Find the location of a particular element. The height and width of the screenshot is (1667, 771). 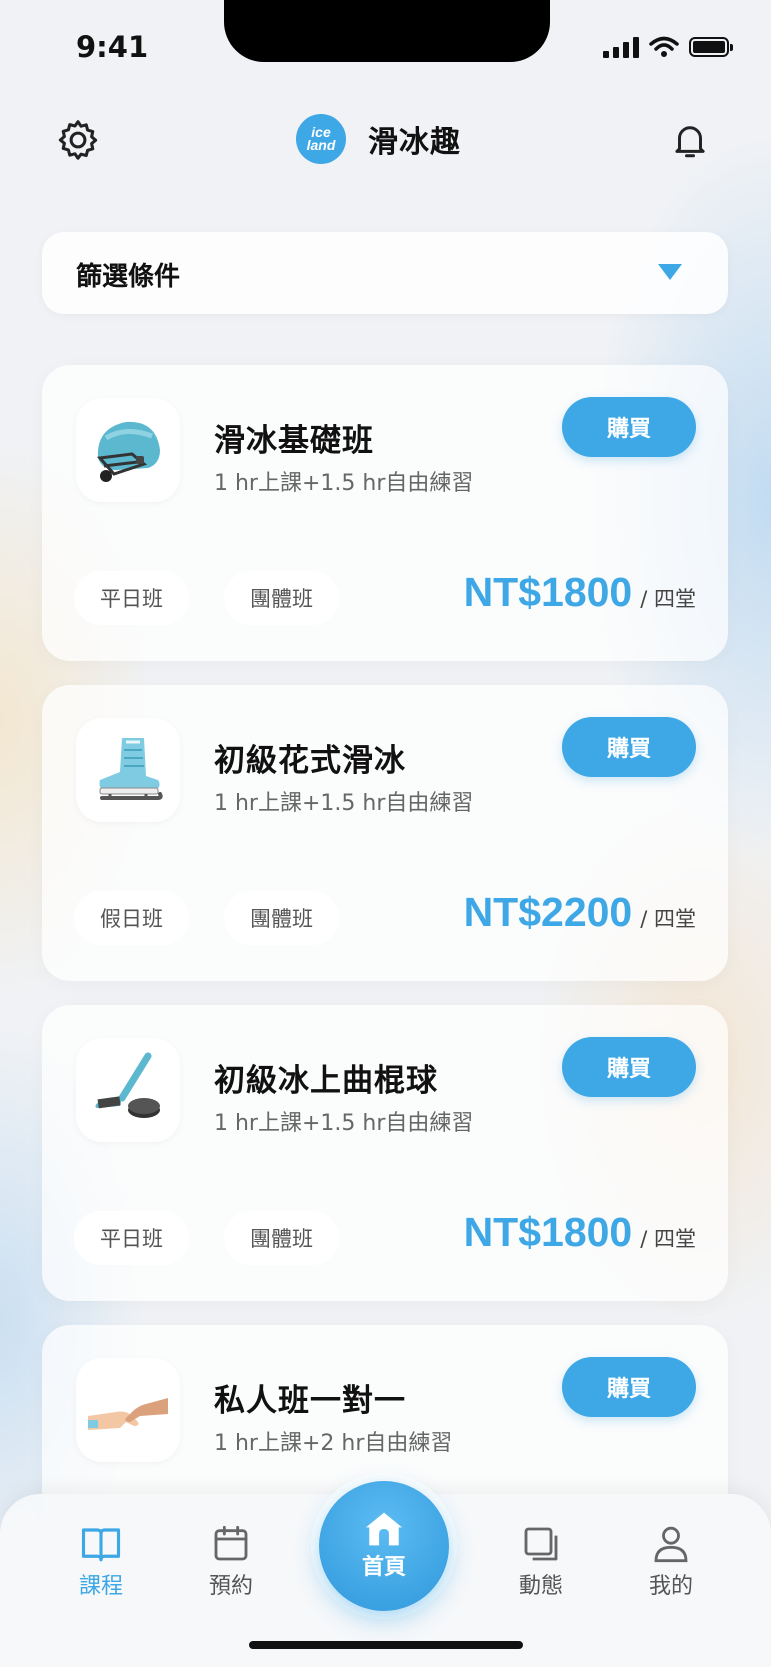

course-name: 私人班一對一 is located at coordinates (310, 1401).